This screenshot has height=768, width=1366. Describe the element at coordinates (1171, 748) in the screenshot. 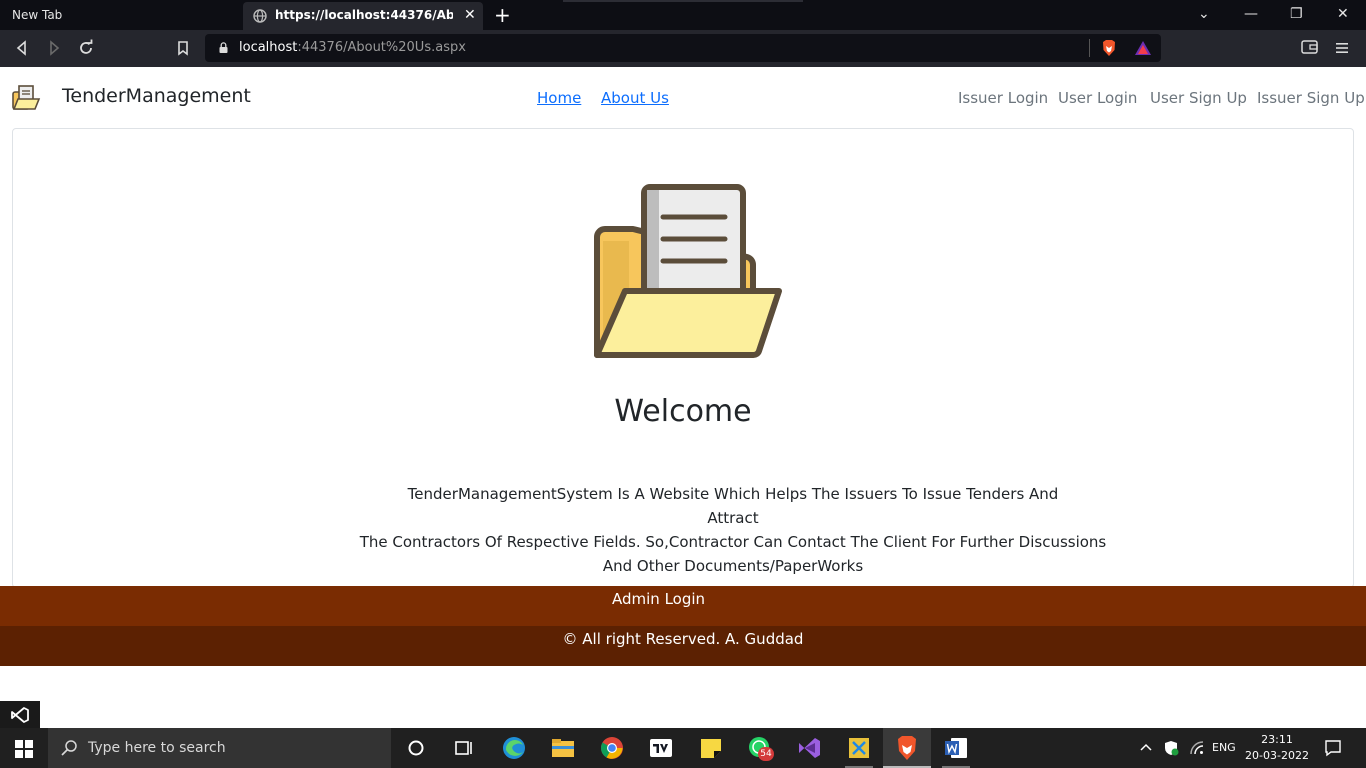

I see `security-shield-icon` at that location.